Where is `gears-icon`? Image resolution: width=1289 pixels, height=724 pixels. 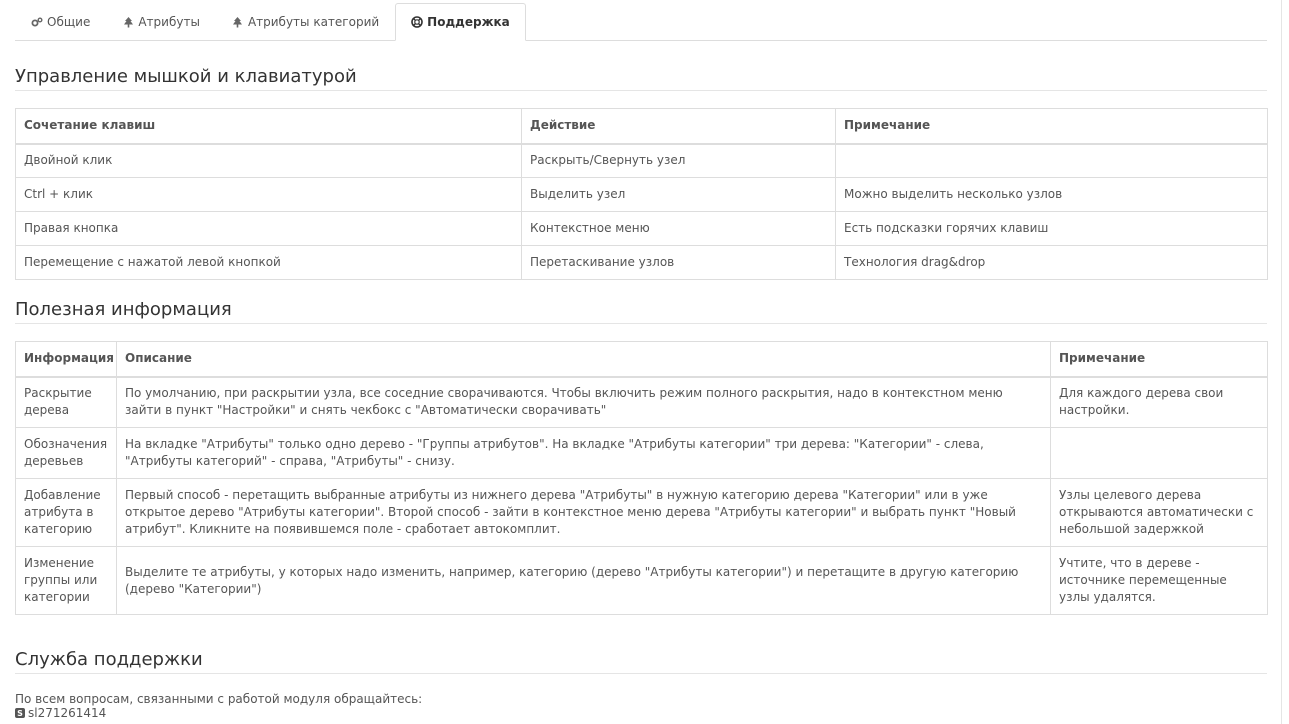
gears-icon is located at coordinates (37, 22).